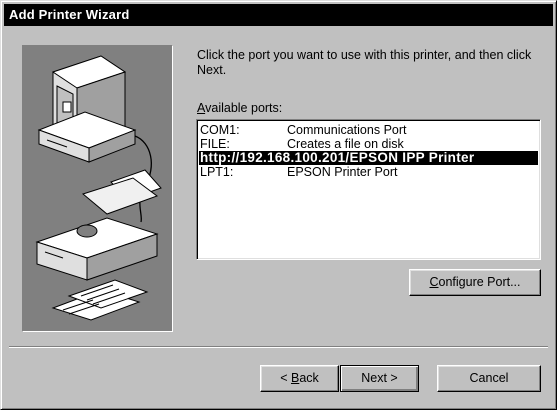 The width and height of the screenshot is (557, 410). I want to click on computer-printer-illustration, so click(98, 188).